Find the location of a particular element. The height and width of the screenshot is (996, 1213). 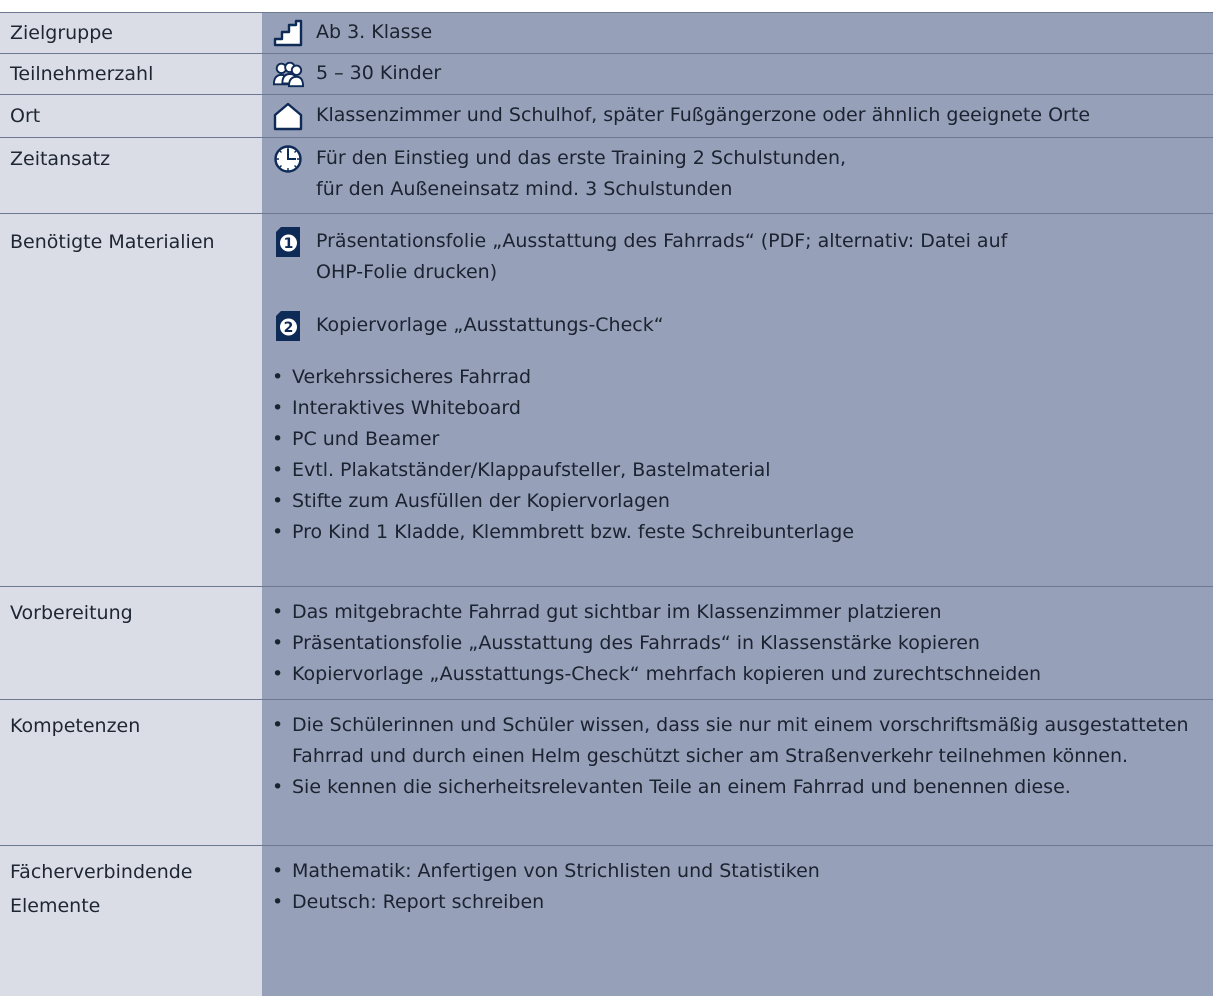

list-item: Interaktives Whiteboard is located at coordinates (742, 408).